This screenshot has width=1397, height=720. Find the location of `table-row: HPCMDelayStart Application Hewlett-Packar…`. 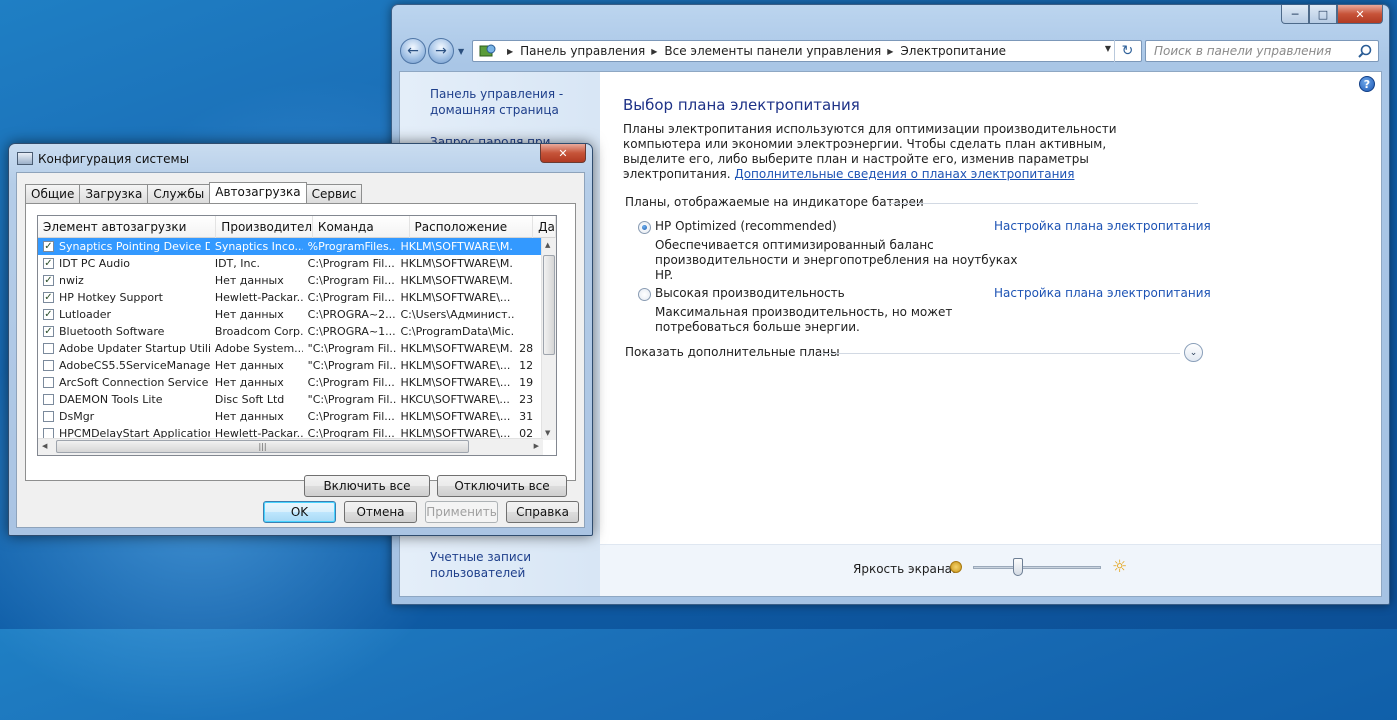

table-row: HPCMDelayStart Application Hewlett-Packar… is located at coordinates (290, 431).